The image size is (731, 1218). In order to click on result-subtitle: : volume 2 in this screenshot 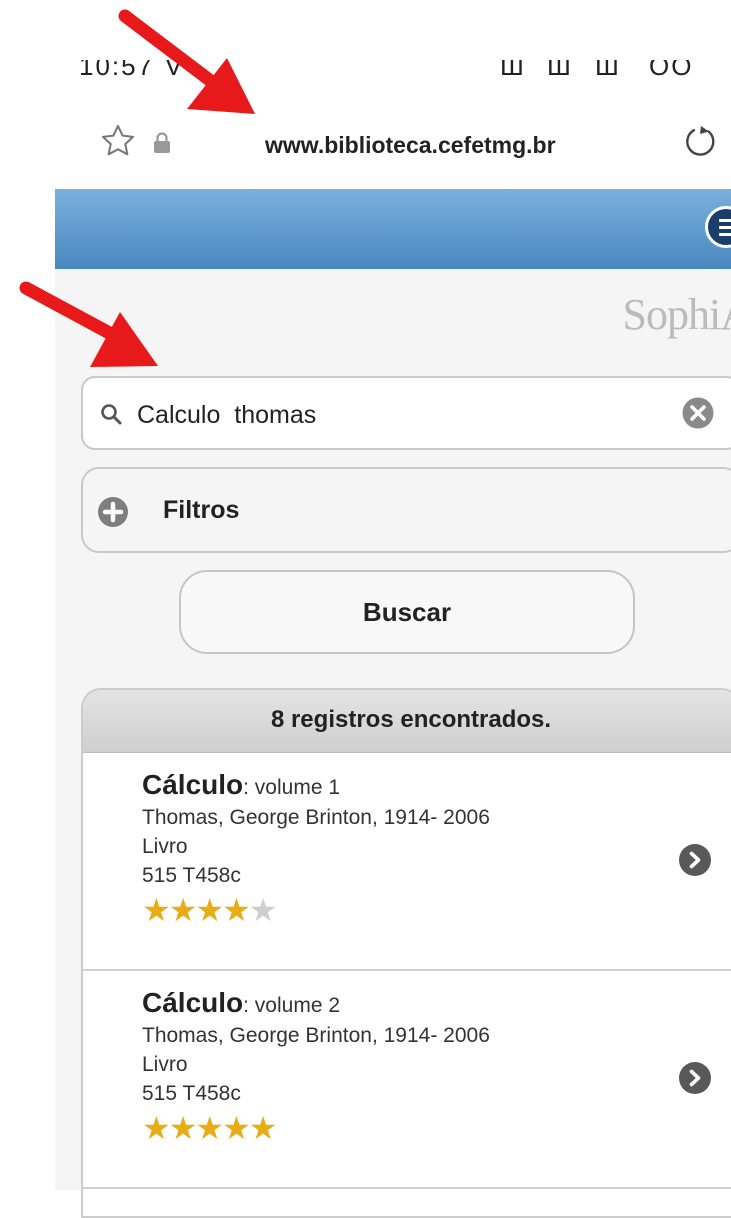, I will do `click(292, 1005)`.